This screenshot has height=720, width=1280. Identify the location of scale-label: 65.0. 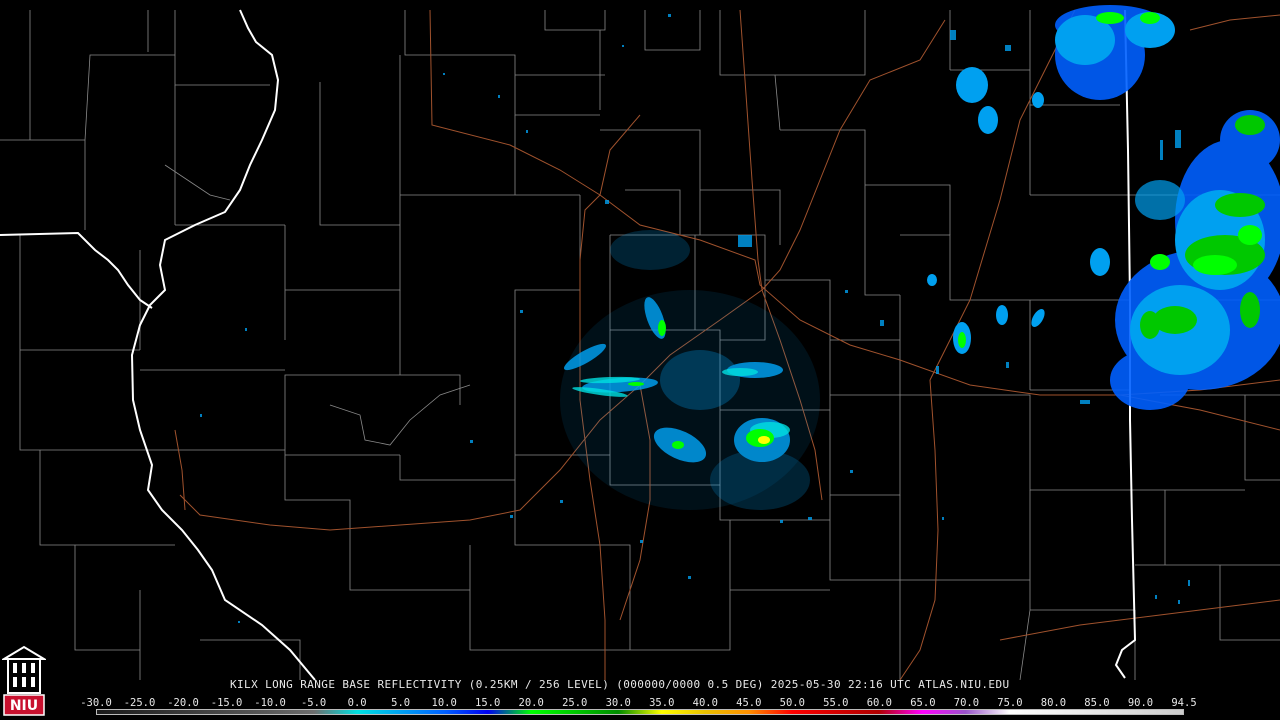
(923, 703).